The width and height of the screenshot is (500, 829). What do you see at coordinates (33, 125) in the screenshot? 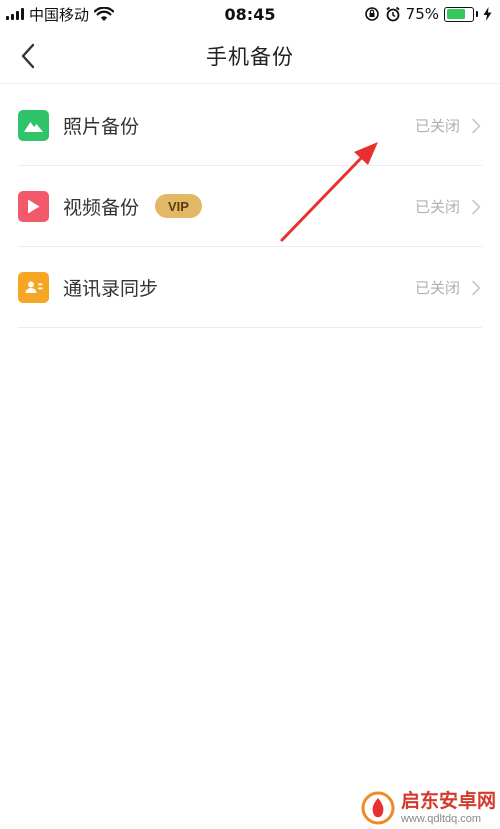
I see `photo-icon` at bounding box center [33, 125].